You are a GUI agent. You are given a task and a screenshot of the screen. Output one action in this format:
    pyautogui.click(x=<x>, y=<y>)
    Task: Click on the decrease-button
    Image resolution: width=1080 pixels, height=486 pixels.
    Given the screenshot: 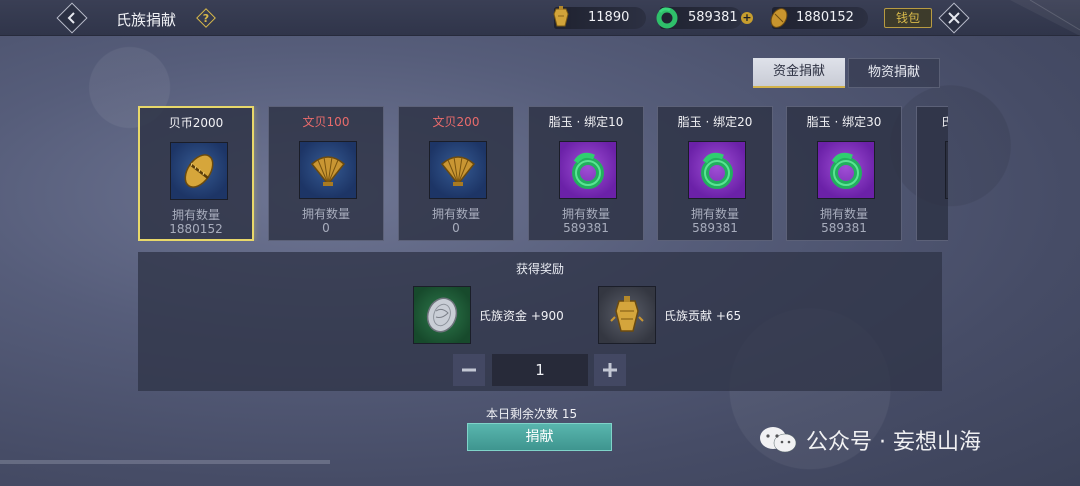 What is the action you would take?
    pyautogui.click(x=469, y=370)
    